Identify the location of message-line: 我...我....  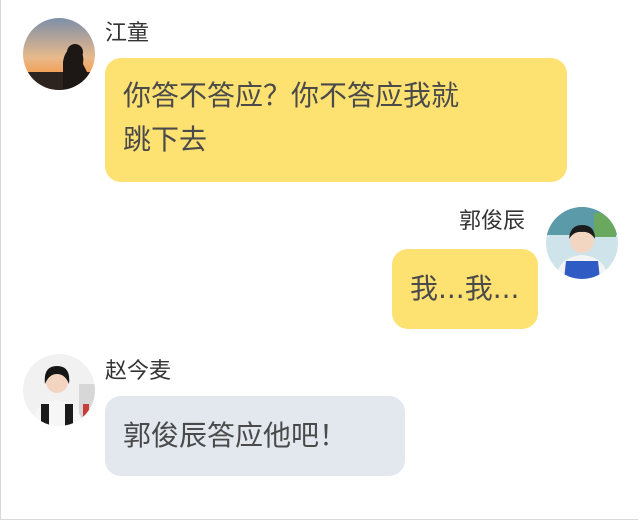
(465, 288).